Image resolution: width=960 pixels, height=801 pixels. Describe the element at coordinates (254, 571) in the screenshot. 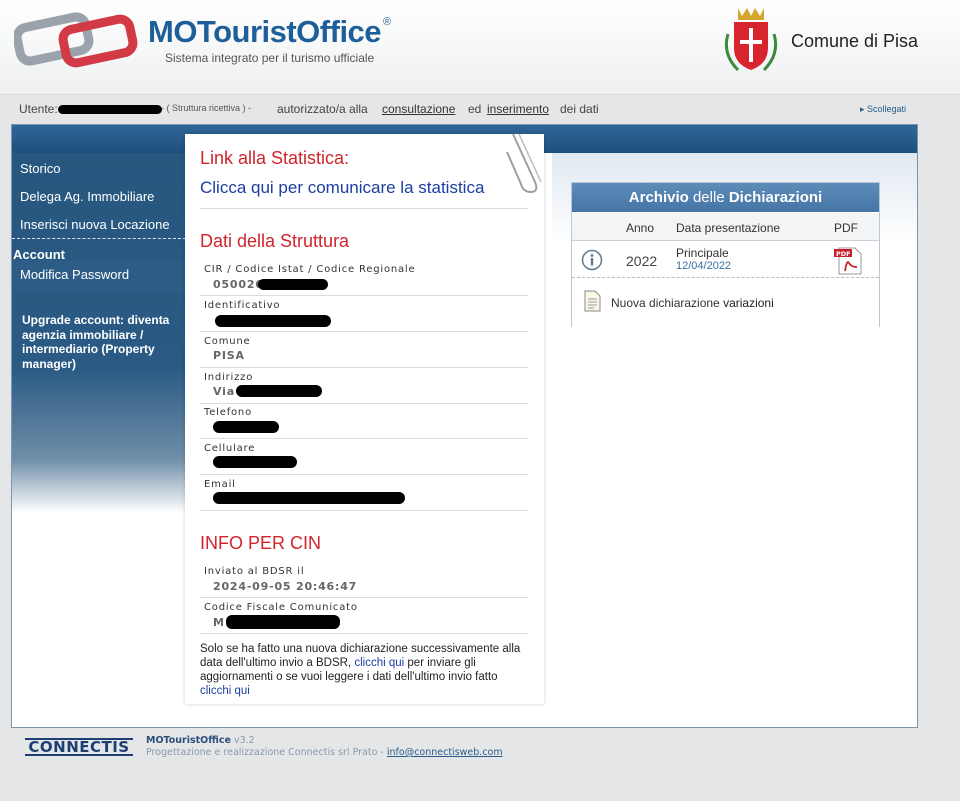

I see `field-label-bdsr: Inviato al BDSR il` at that location.